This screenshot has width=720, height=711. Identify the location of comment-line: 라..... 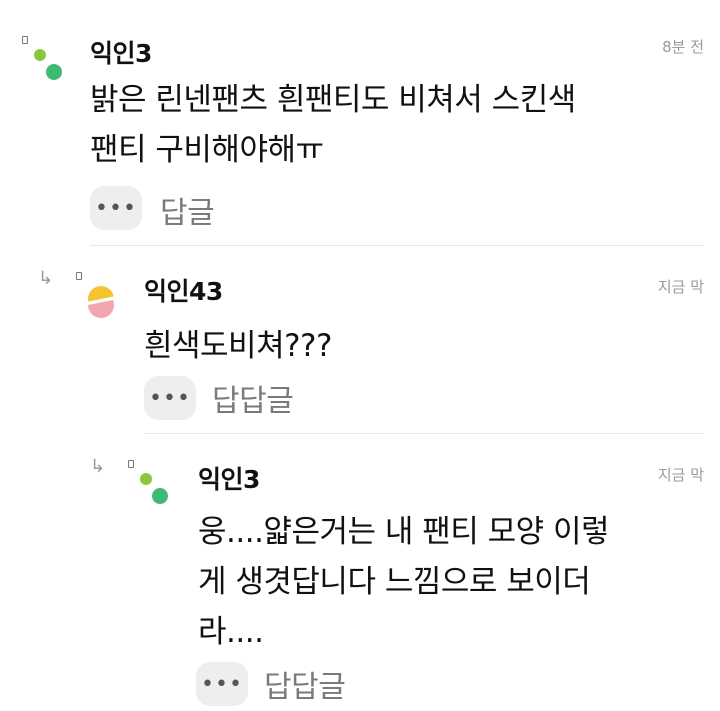
(231, 632).